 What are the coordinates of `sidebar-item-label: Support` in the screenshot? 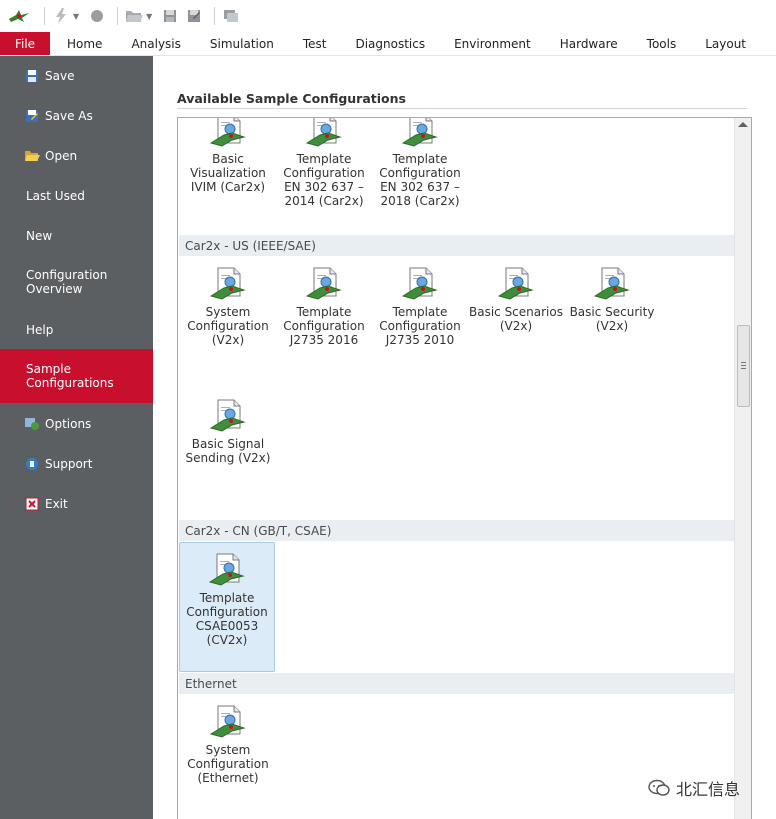 It's located at (69, 464).